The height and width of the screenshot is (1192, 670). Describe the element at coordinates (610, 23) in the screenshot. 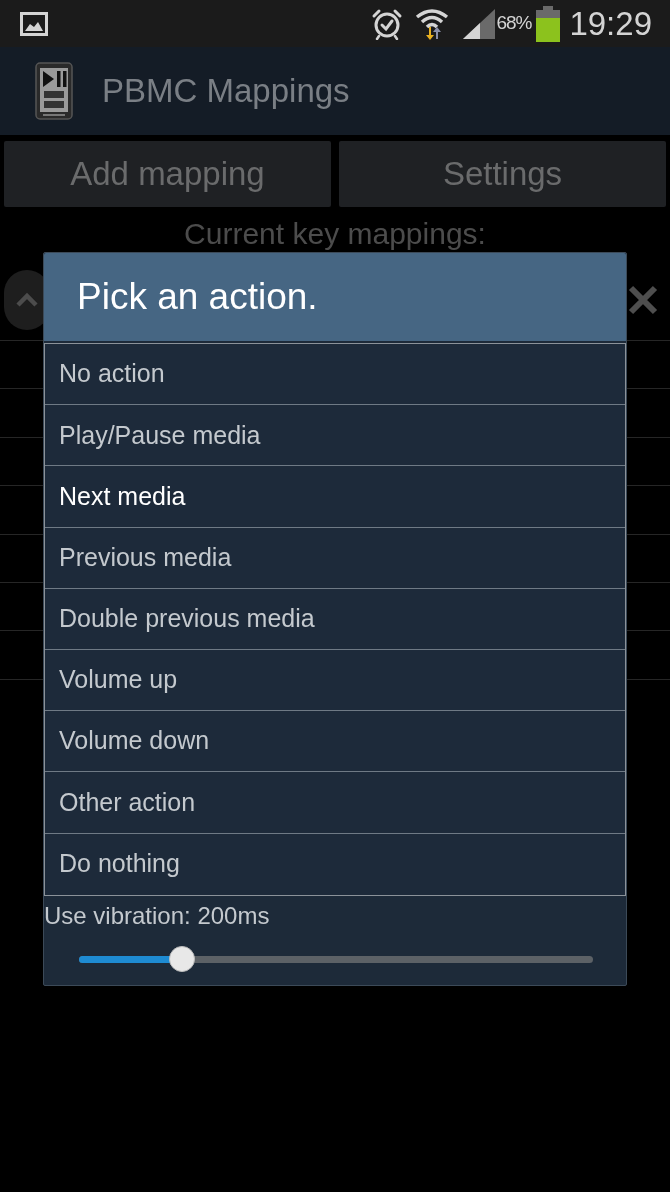

I see `clock-time: 19:29` at that location.